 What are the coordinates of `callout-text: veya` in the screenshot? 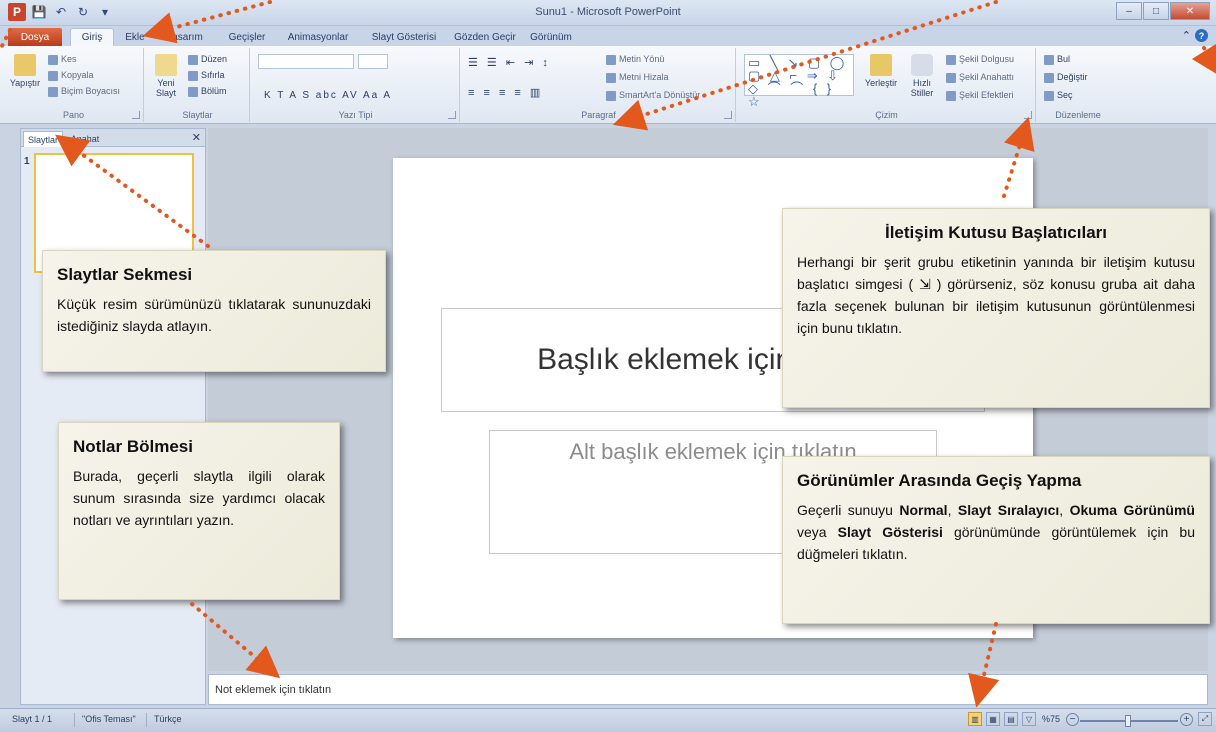 It's located at (817, 532).